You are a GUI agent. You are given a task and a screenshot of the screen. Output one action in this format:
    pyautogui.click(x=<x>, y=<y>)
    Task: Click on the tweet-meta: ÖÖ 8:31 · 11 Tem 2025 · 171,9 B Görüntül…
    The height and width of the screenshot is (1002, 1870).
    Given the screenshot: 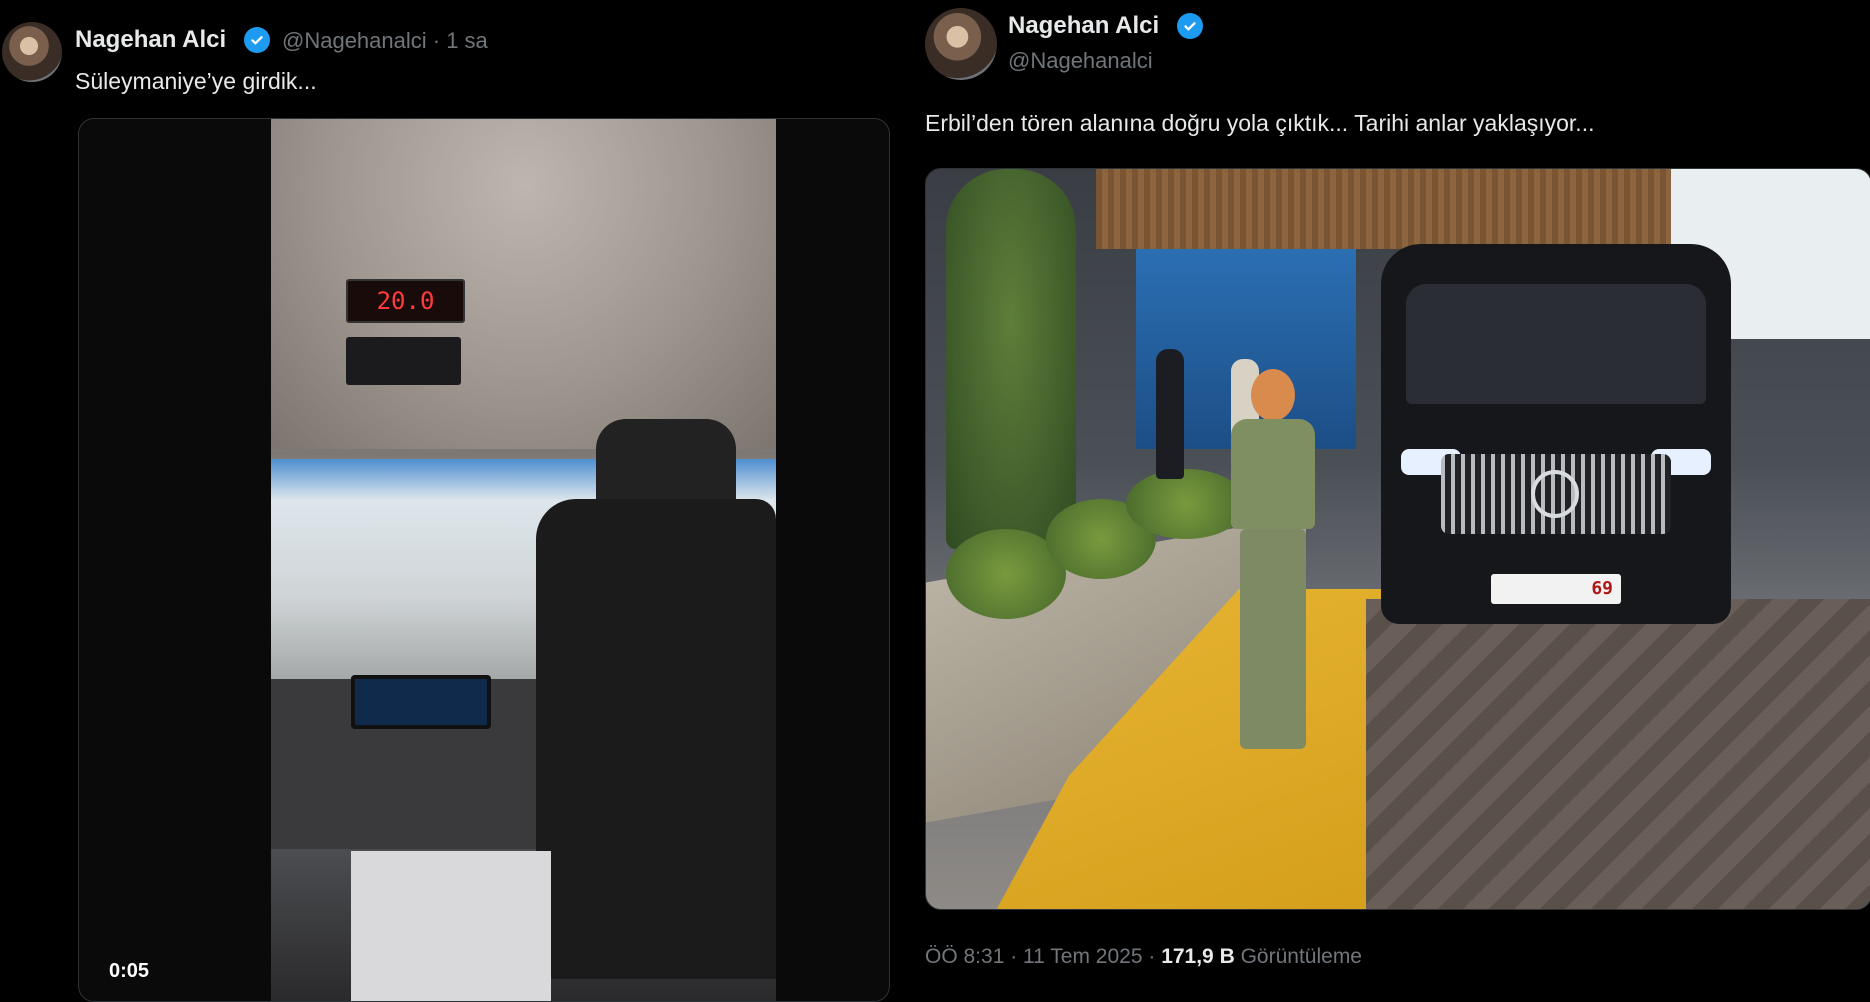 What is the action you would take?
    pyautogui.click(x=1143, y=957)
    